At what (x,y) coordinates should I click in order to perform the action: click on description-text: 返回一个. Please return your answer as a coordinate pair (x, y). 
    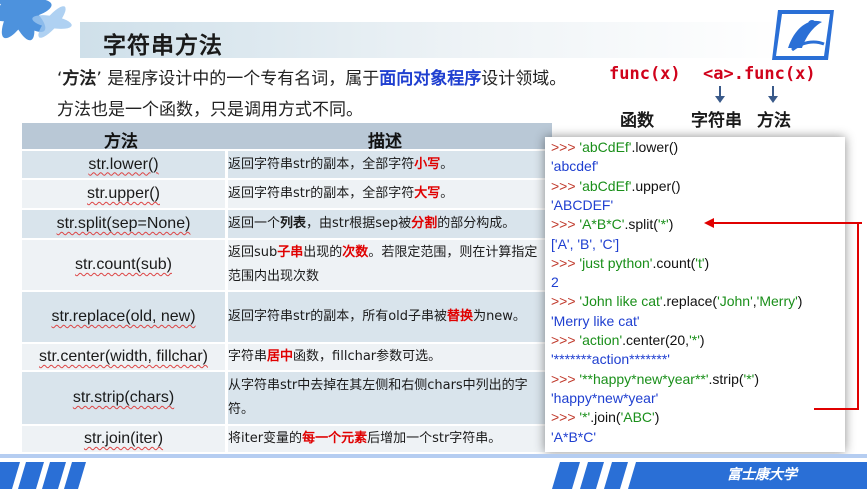
    Looking at the image, I should click on (254, 223).